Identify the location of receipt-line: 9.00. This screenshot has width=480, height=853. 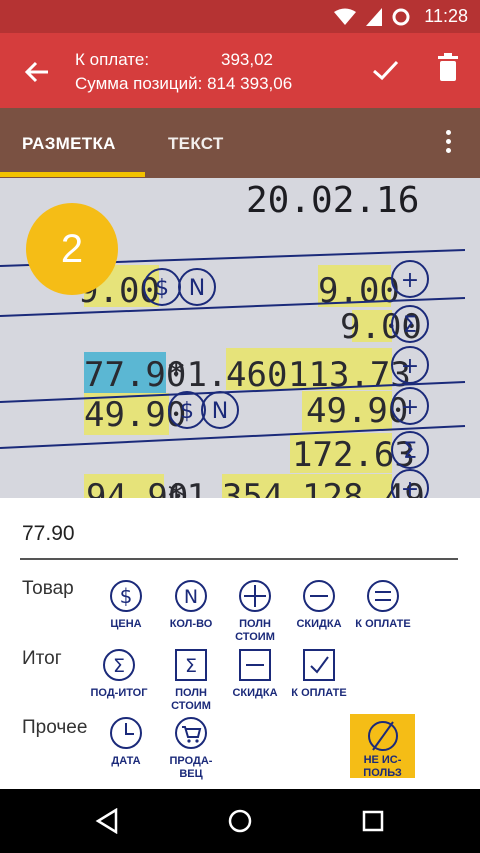
(359, 291).